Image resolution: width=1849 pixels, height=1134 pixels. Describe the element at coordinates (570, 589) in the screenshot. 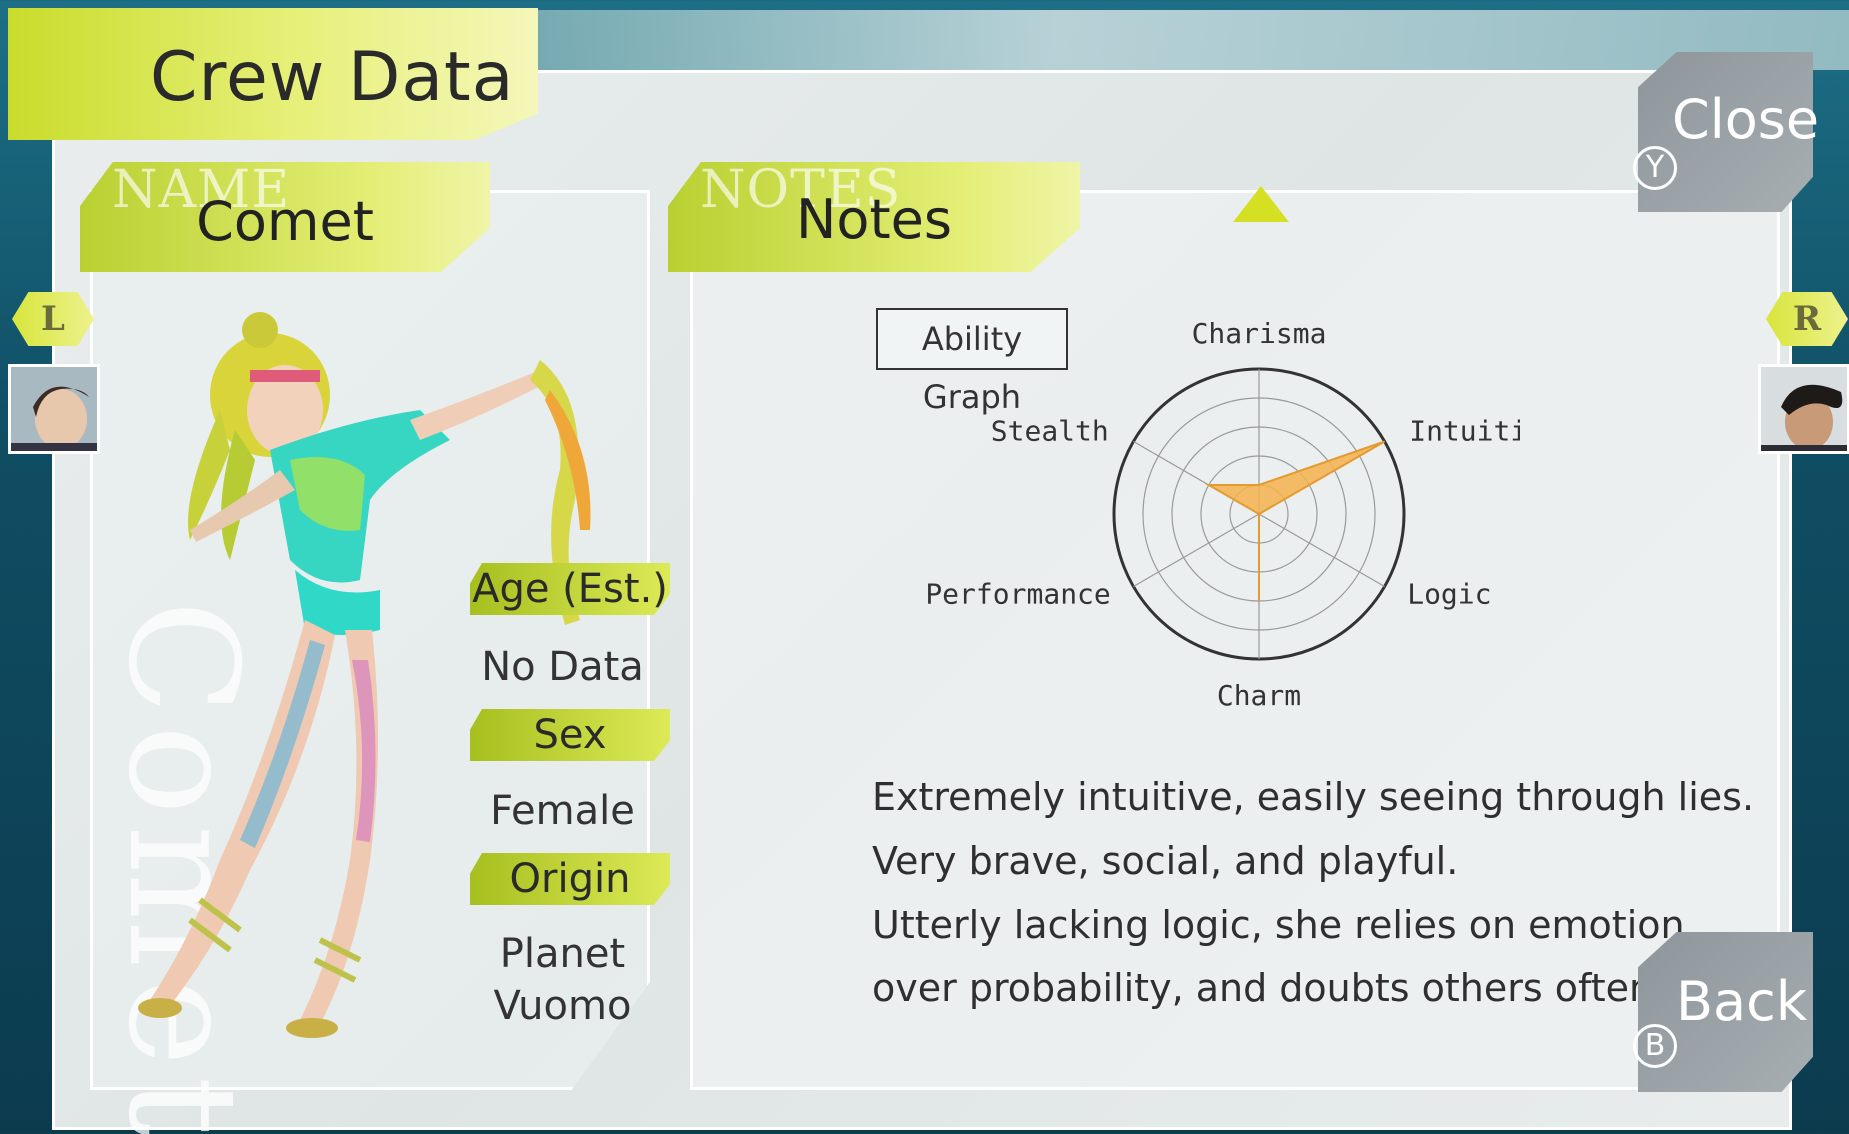

I see `age-label: Age (Est.)` at that location.